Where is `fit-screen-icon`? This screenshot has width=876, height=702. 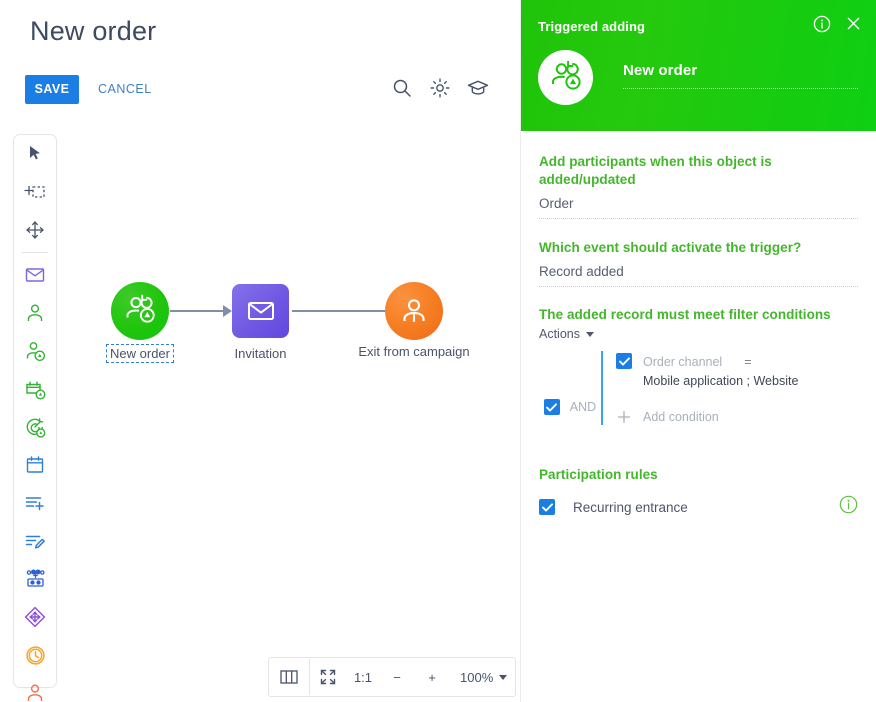
fit-screen-icon is located at coordinates (328, 677).